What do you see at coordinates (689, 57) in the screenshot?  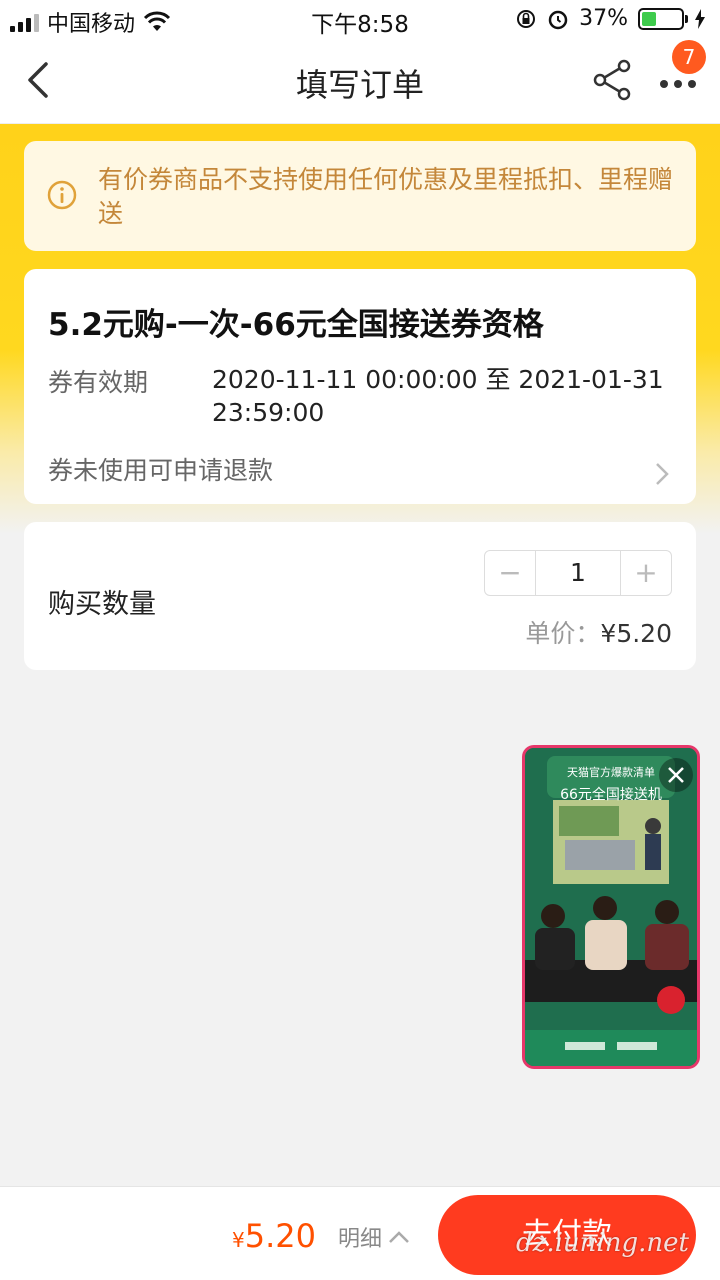 I see `notification-badge: 7` at bounding box center [689, 57].